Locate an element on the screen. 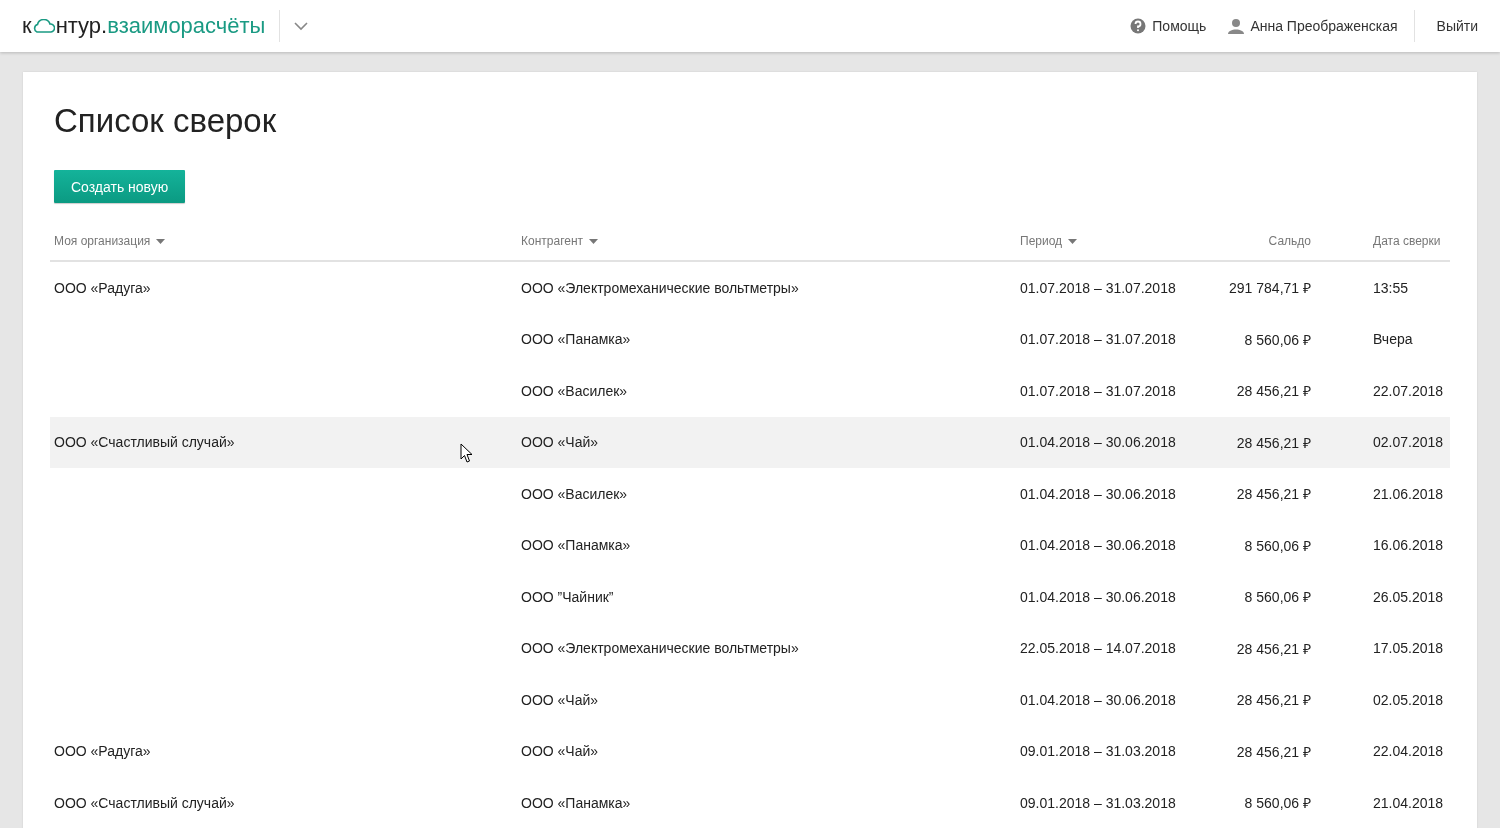 This screenshot has height=828, width=1500. table-cell: 13:55 is located at coordinates (1391, 287).